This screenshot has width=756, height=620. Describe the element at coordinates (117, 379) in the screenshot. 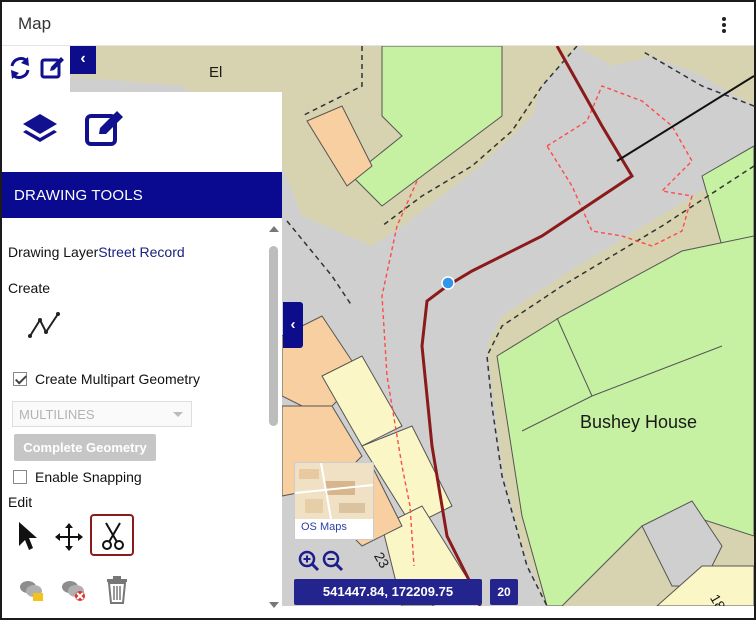

I see `multipart-label: Create Multipart Geometry` at that location.